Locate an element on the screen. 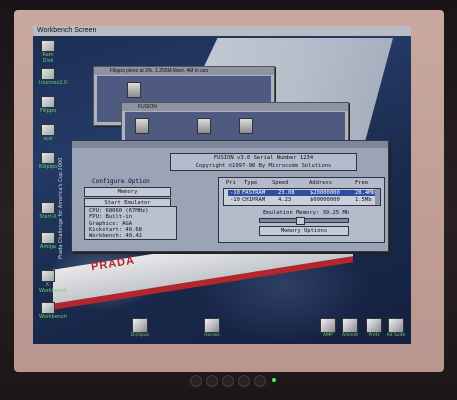 This screenshot has width=457, height=400. window-title: FUSION is located at coordinates (235, 107).